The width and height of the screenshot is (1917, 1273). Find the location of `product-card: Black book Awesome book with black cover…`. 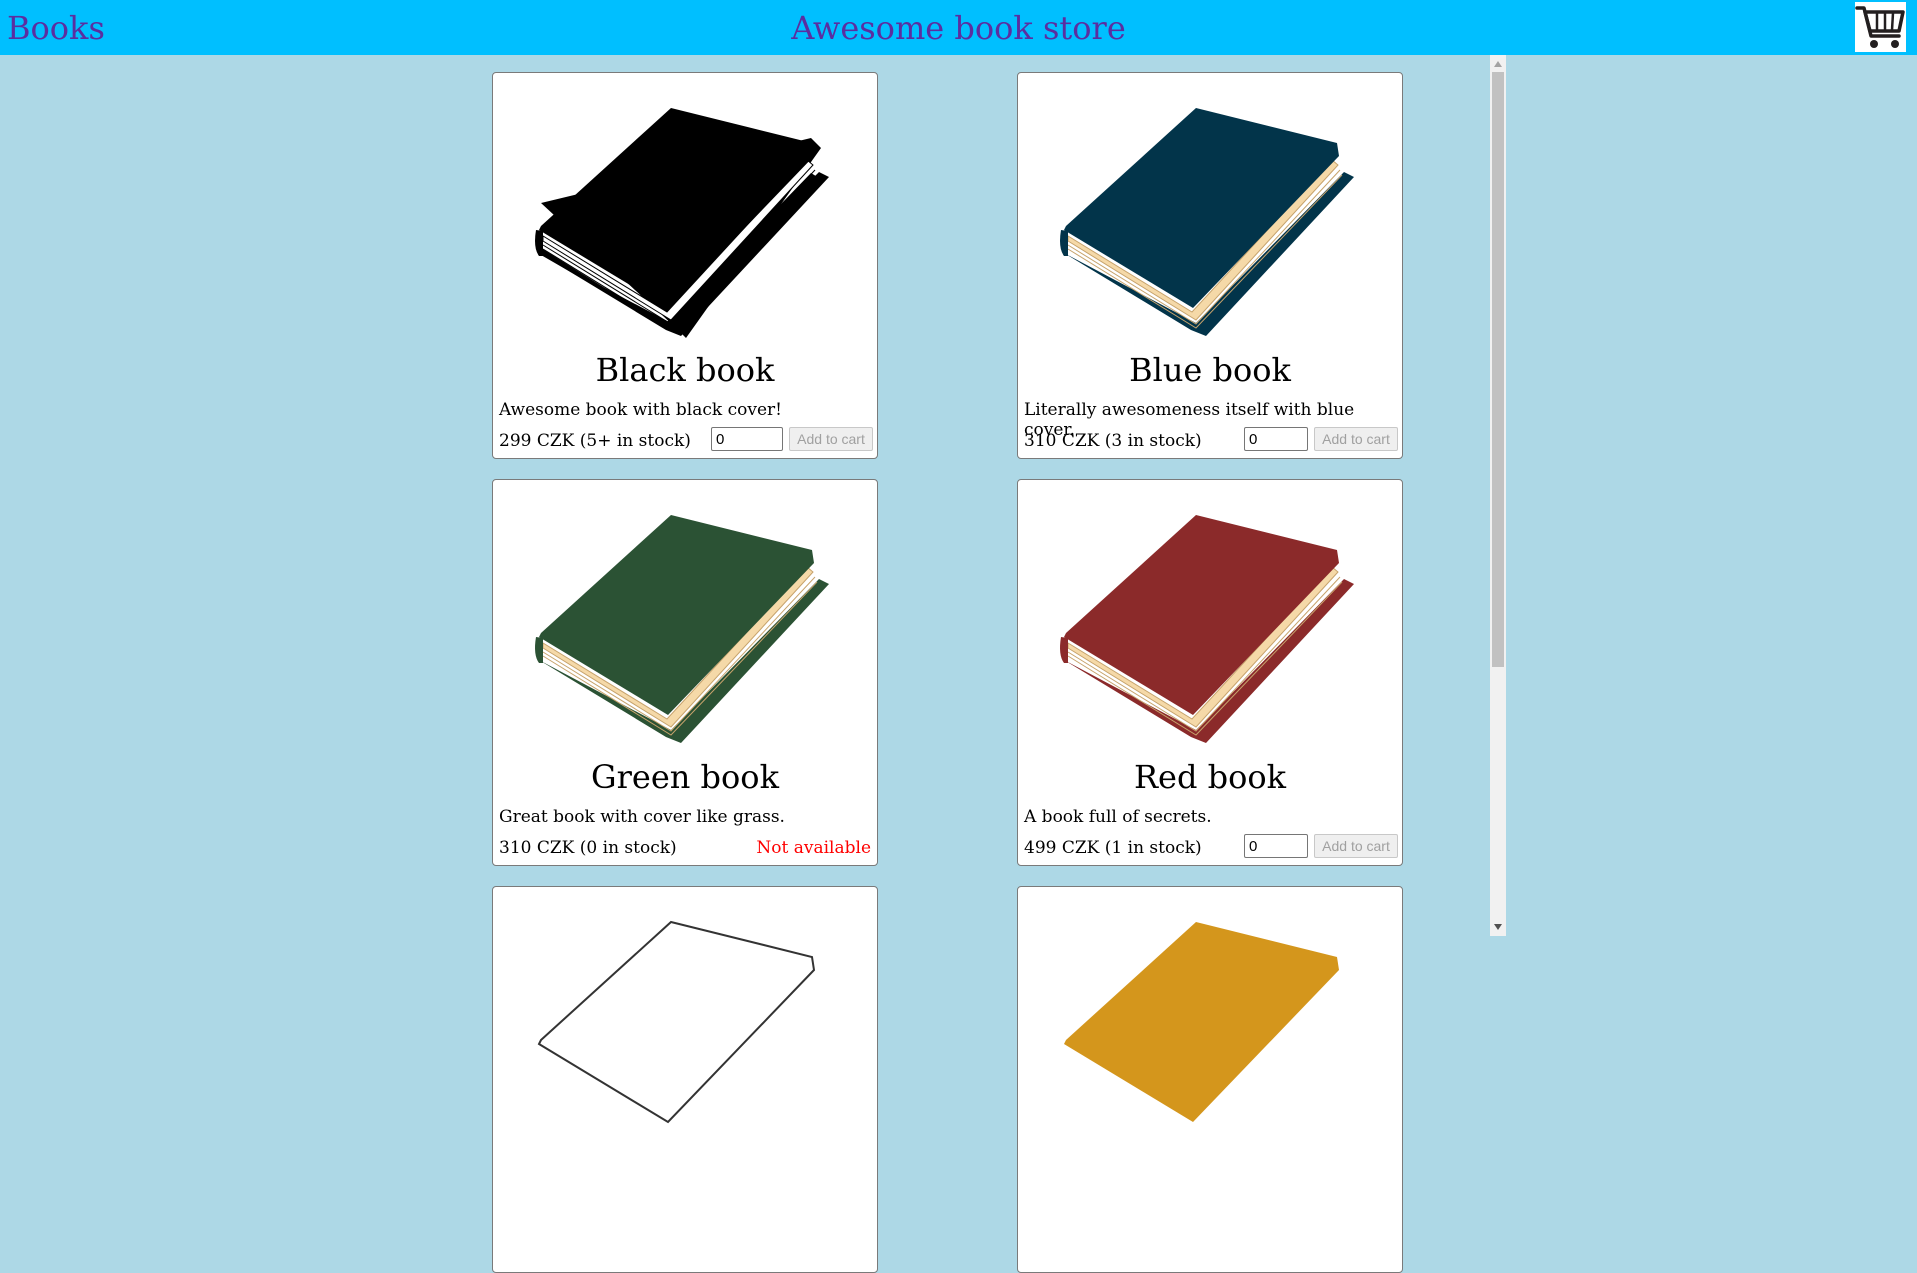

product-card: Black book Awesome book with black cover… is located at coordinates (685, 265).